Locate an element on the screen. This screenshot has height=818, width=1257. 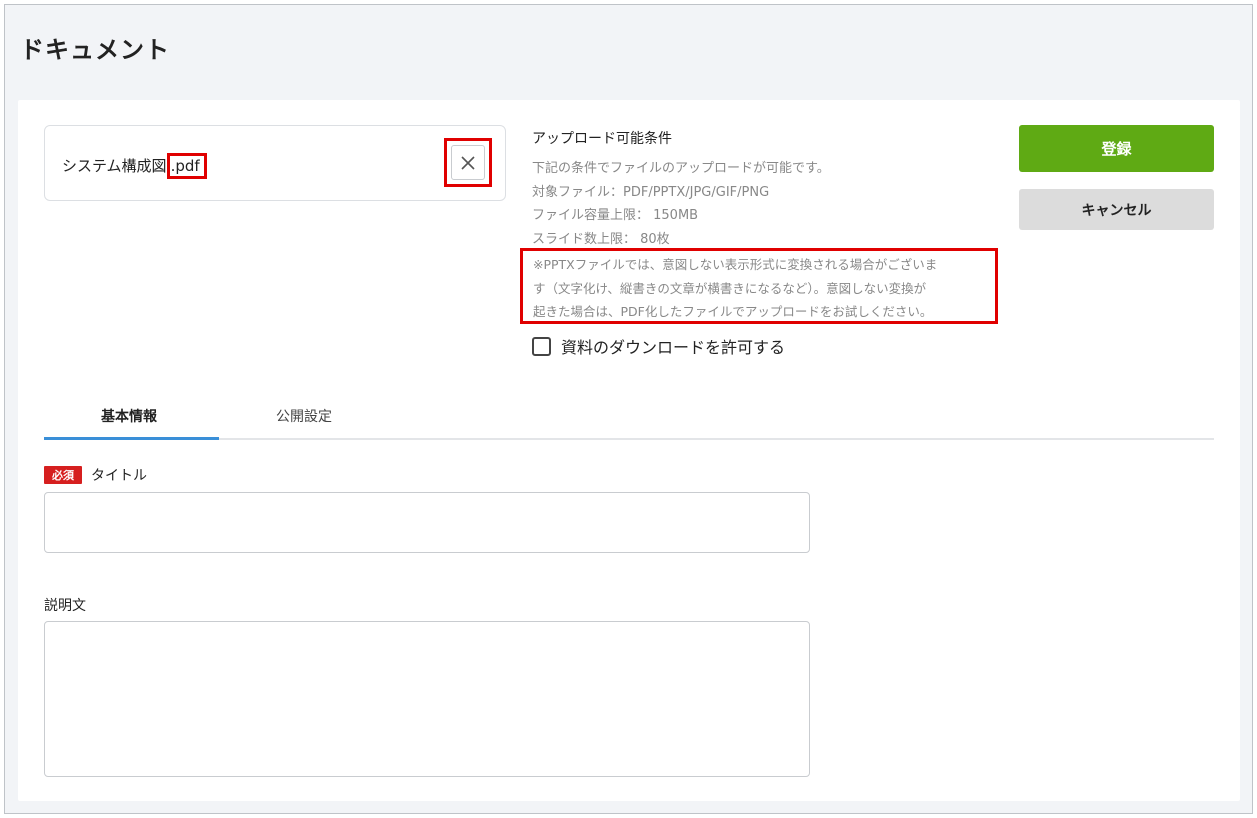
tab-basic-info: 基本情報 is located at coordinates (129, 416).